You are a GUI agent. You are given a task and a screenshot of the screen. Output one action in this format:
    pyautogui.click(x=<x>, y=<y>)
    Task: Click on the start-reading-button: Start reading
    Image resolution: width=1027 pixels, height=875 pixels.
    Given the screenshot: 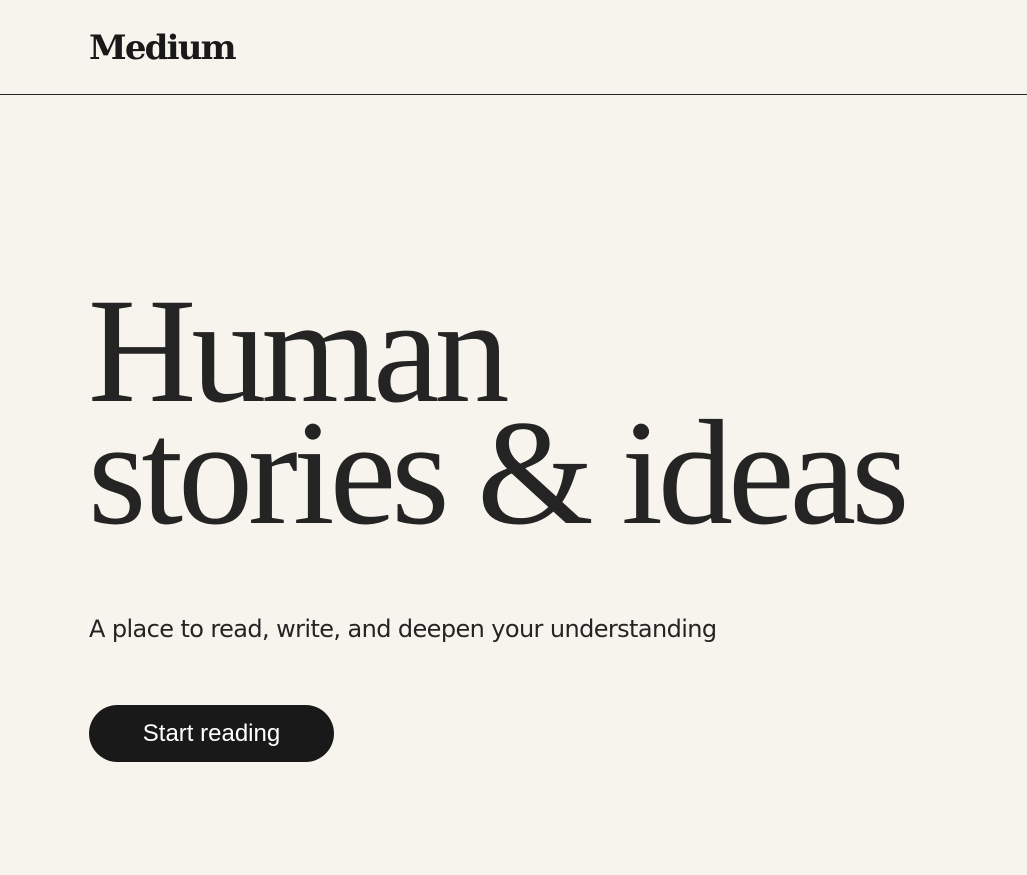 What is the action you would take?
    pyautogui.click(x=211, y=733)
    